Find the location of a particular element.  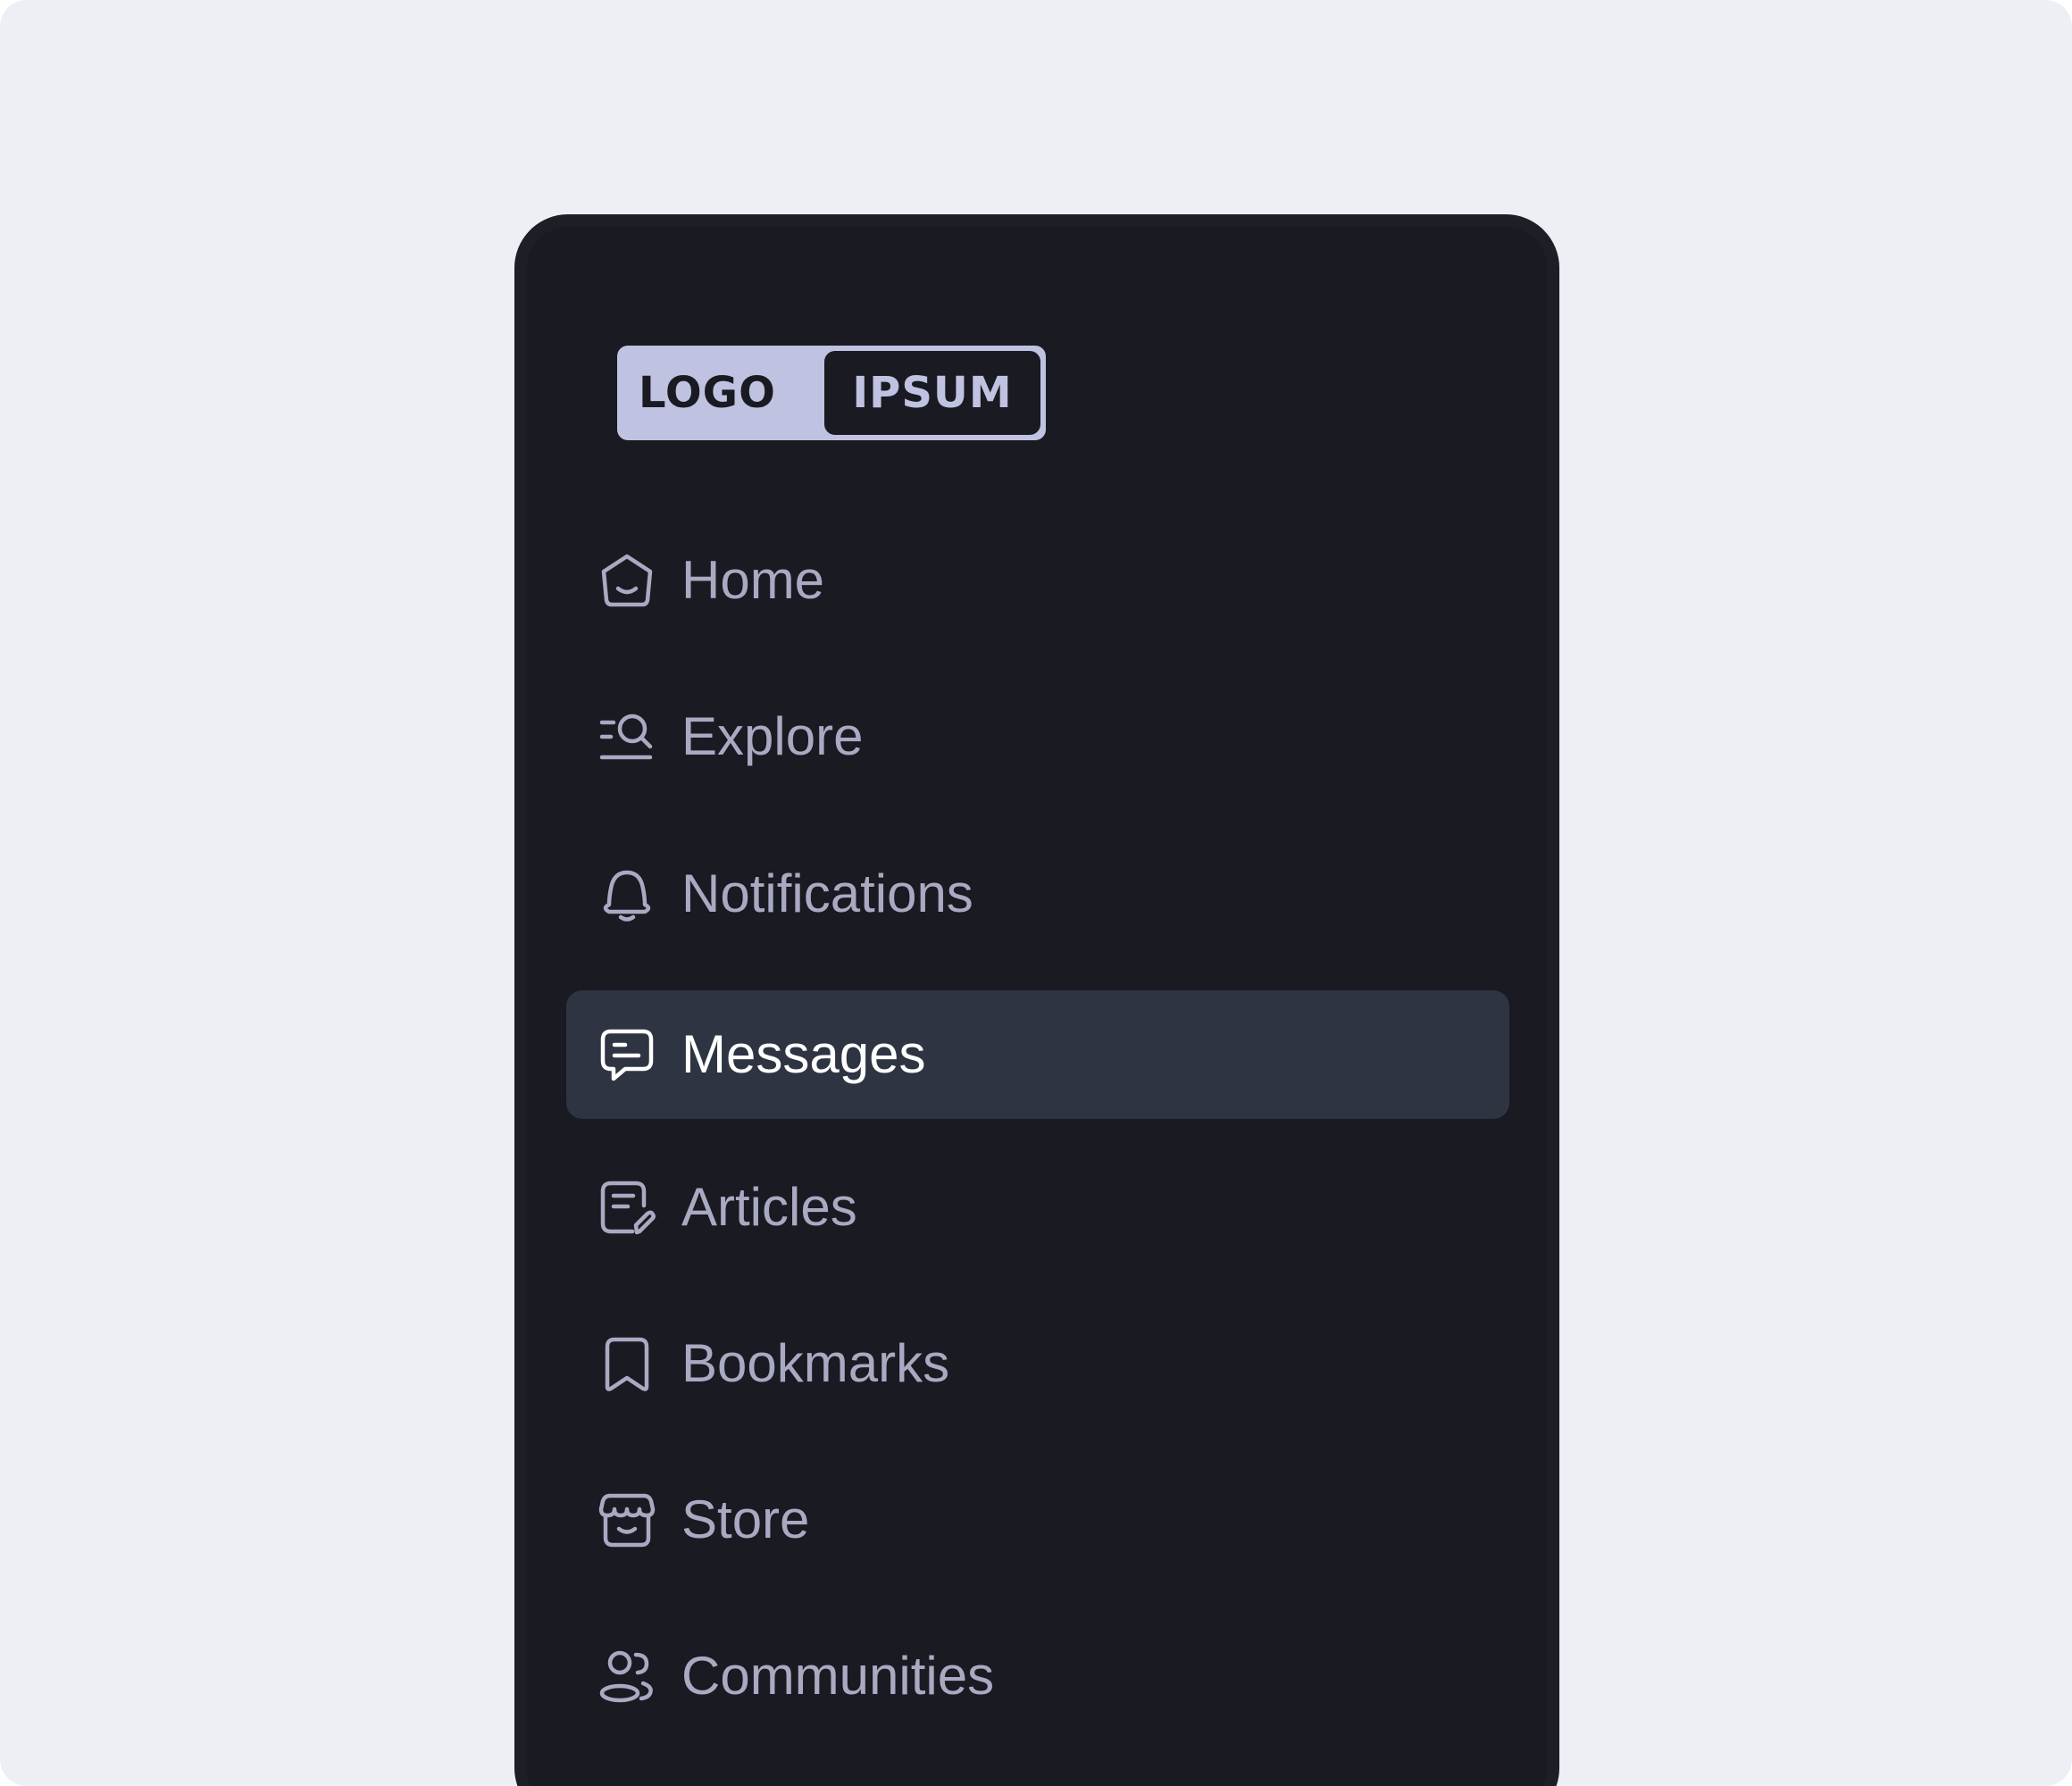

logo: LOGO IPSUM is located at coordinates (831, 393).